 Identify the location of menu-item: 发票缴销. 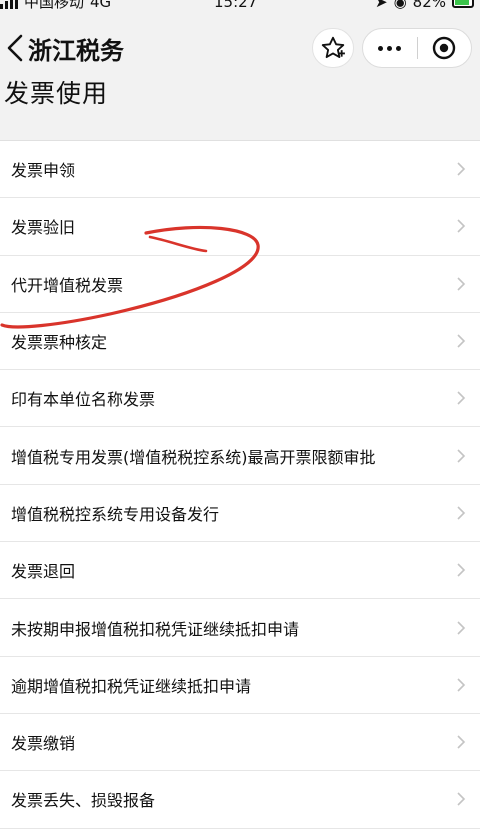
(240, 742).